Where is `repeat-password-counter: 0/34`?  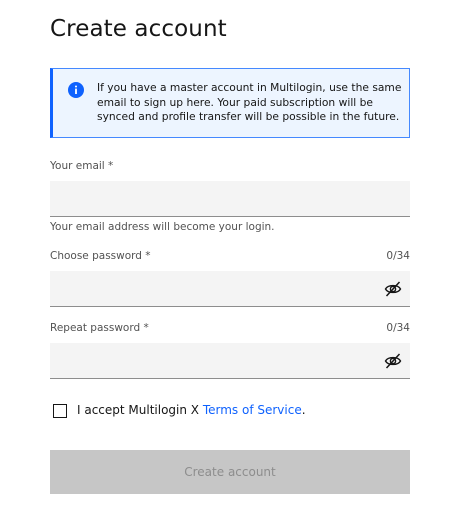
repeat-password-counter: 0/34 is located at coordinates (398, 328).